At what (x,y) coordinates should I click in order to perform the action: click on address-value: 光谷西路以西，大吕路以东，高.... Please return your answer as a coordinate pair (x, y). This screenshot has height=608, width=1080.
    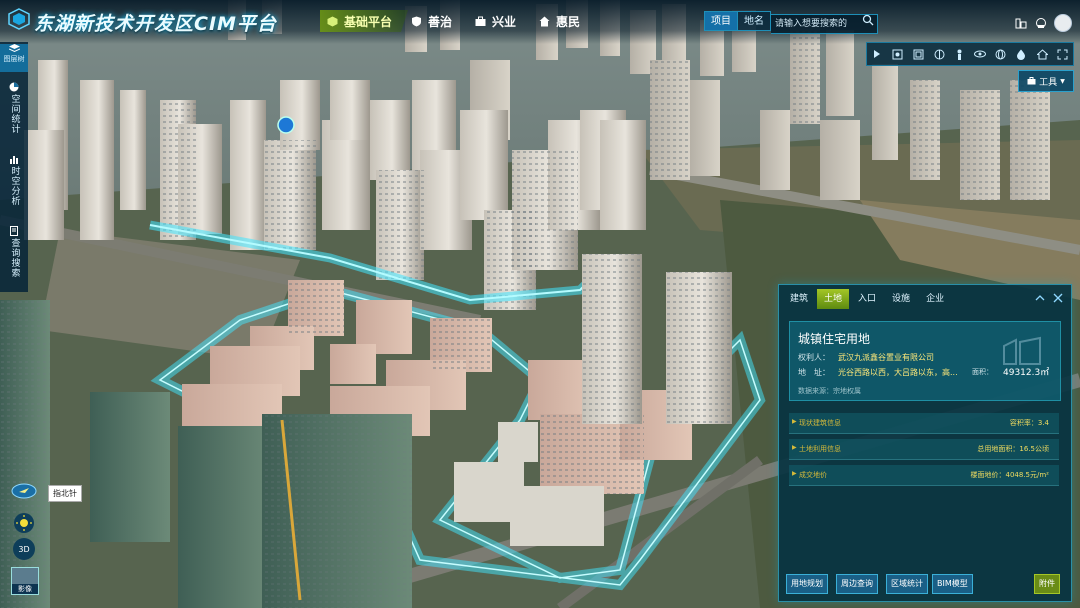
    Looking at the image, I should click on (898, 372).